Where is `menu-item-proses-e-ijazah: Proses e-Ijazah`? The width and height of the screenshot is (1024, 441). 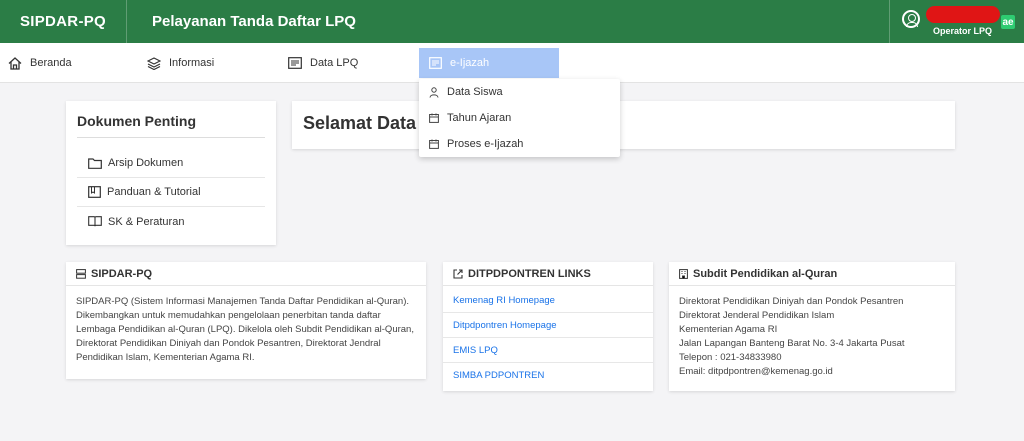 menu-item-proses-e-ijazah: Proses e-Ijazah is located at coordinates (519, 144).